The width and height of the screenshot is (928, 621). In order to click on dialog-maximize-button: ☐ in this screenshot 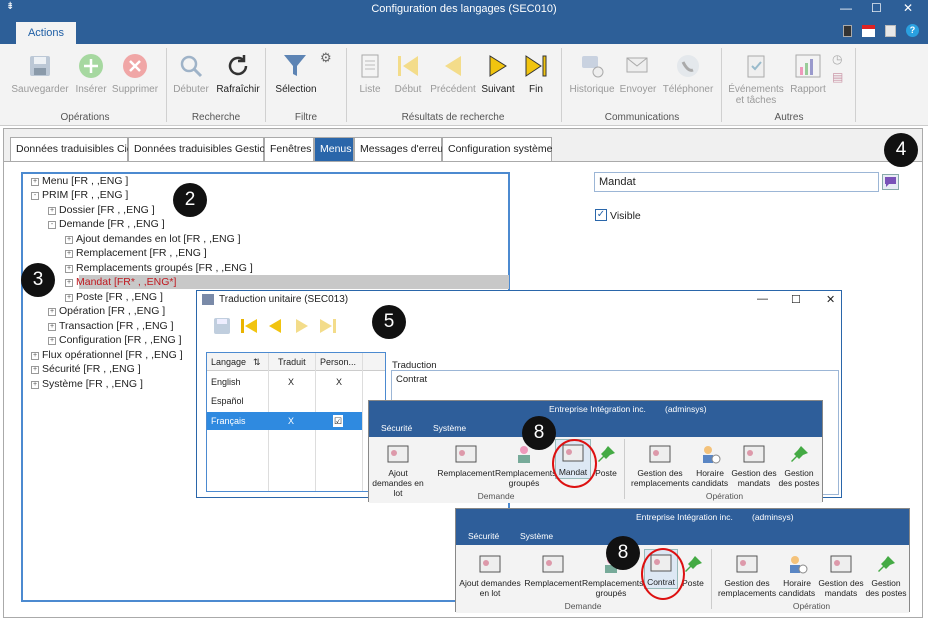, I will do `click(796, 299)`.